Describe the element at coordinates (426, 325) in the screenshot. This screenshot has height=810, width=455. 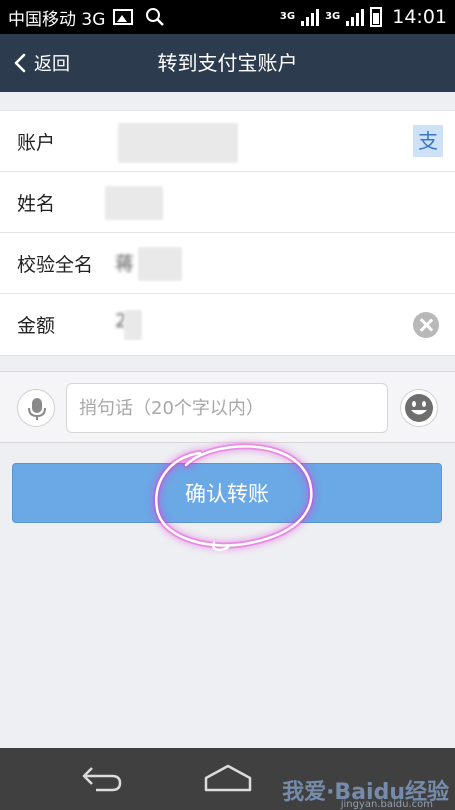
I see `clear-icon` at that location.